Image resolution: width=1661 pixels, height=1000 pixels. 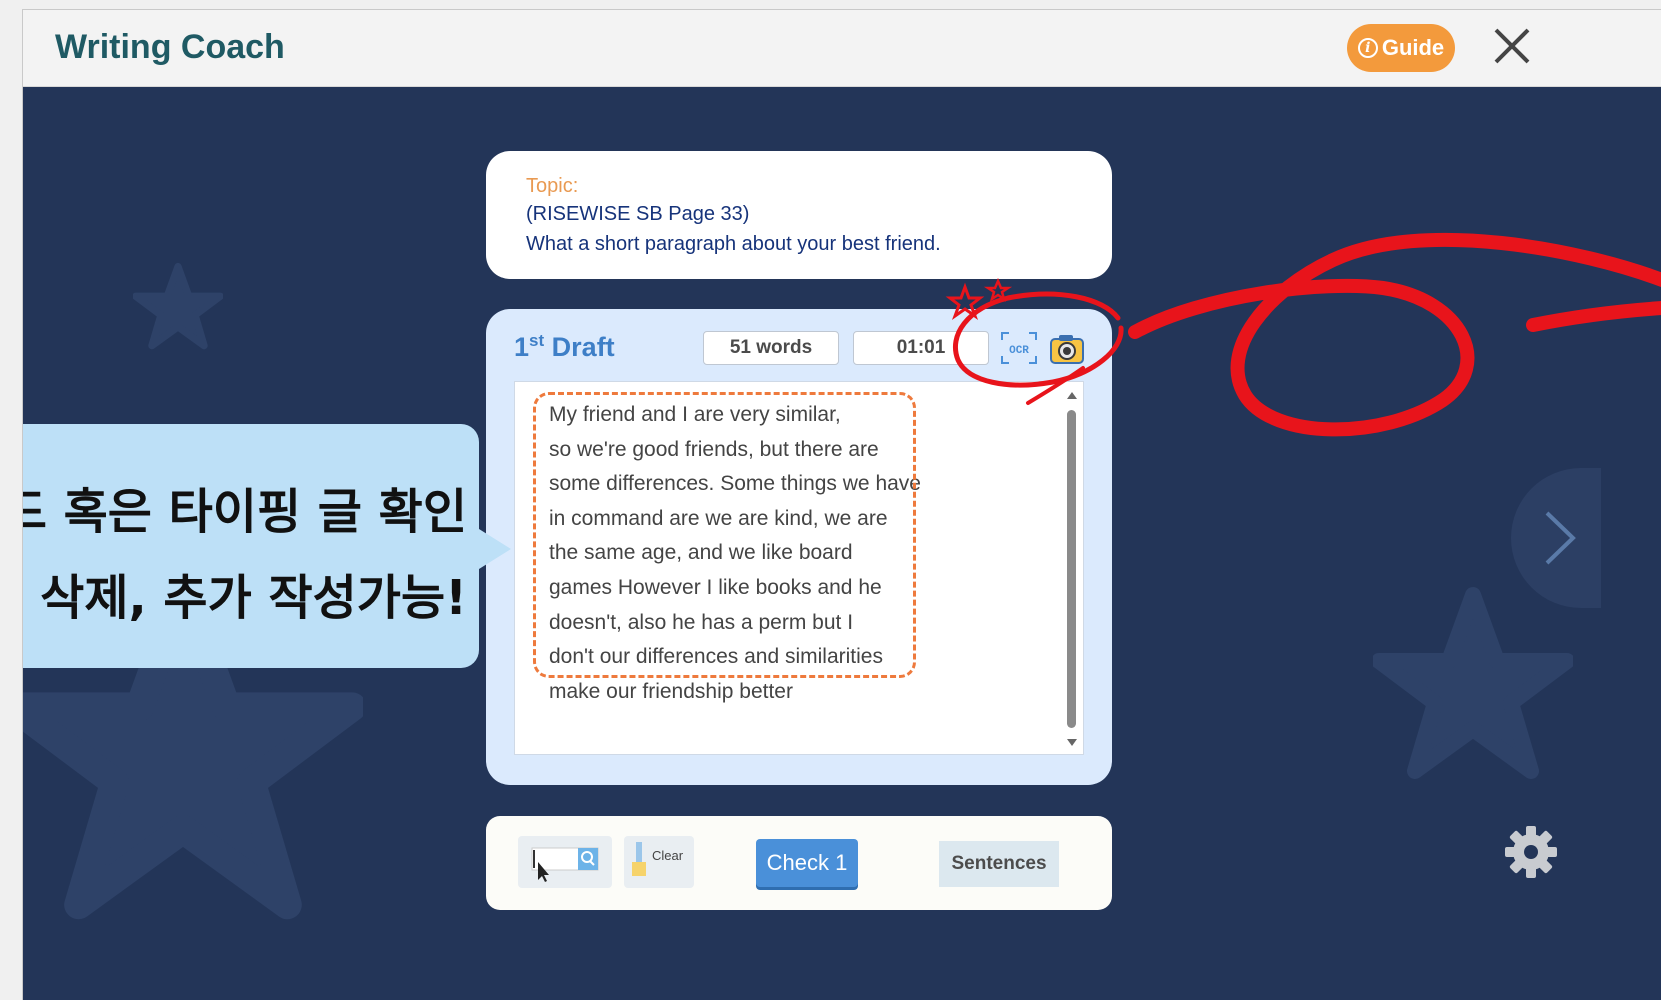 What do you see at coordinates (1413, 47) in the screenshot?
I see `guide-label: Guide` at bounding box center [1413, 47].